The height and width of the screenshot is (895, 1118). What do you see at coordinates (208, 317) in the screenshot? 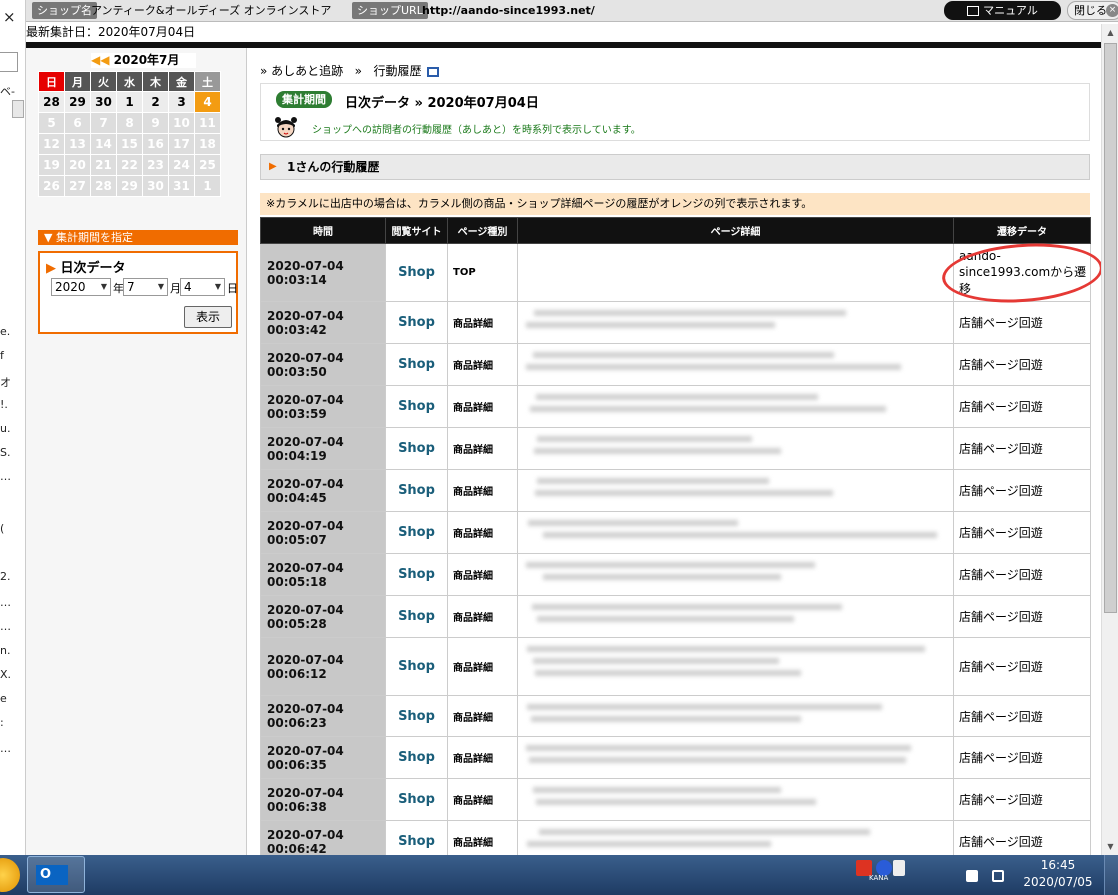
I see `show-button: 表示` at bounding box center [208, 317].